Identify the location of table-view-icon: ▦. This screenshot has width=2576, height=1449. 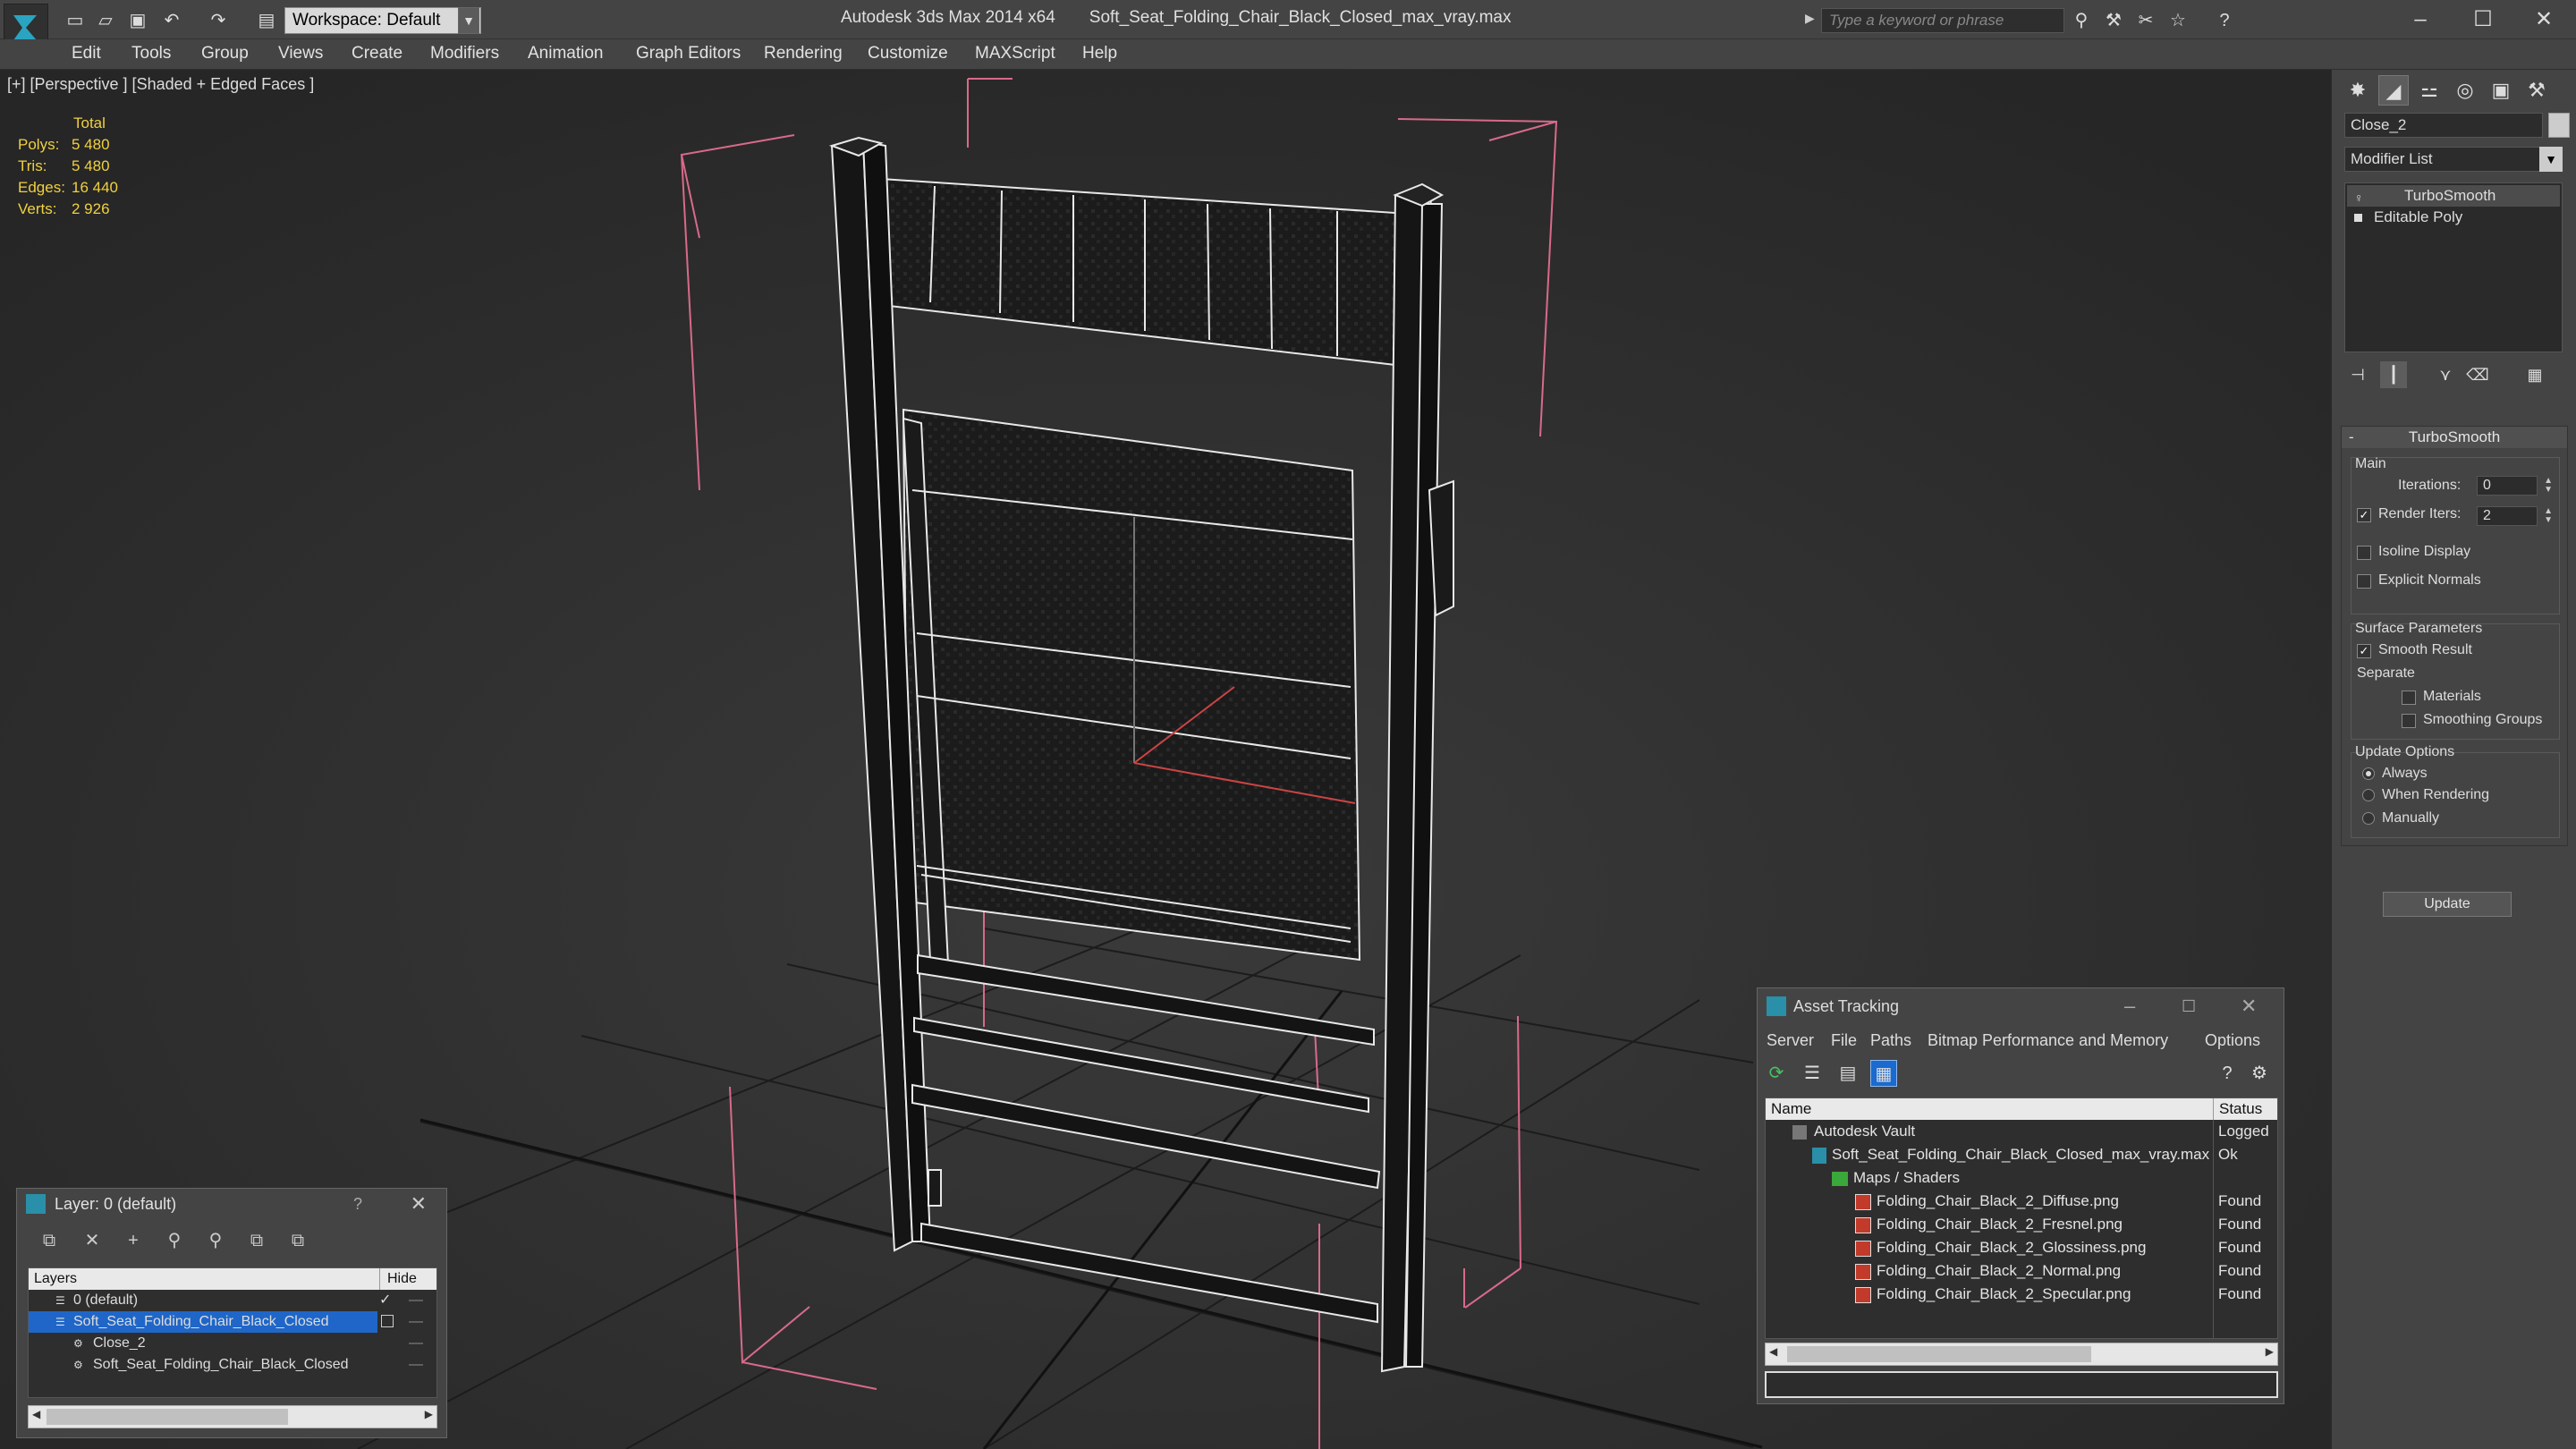
(1883, 1073).